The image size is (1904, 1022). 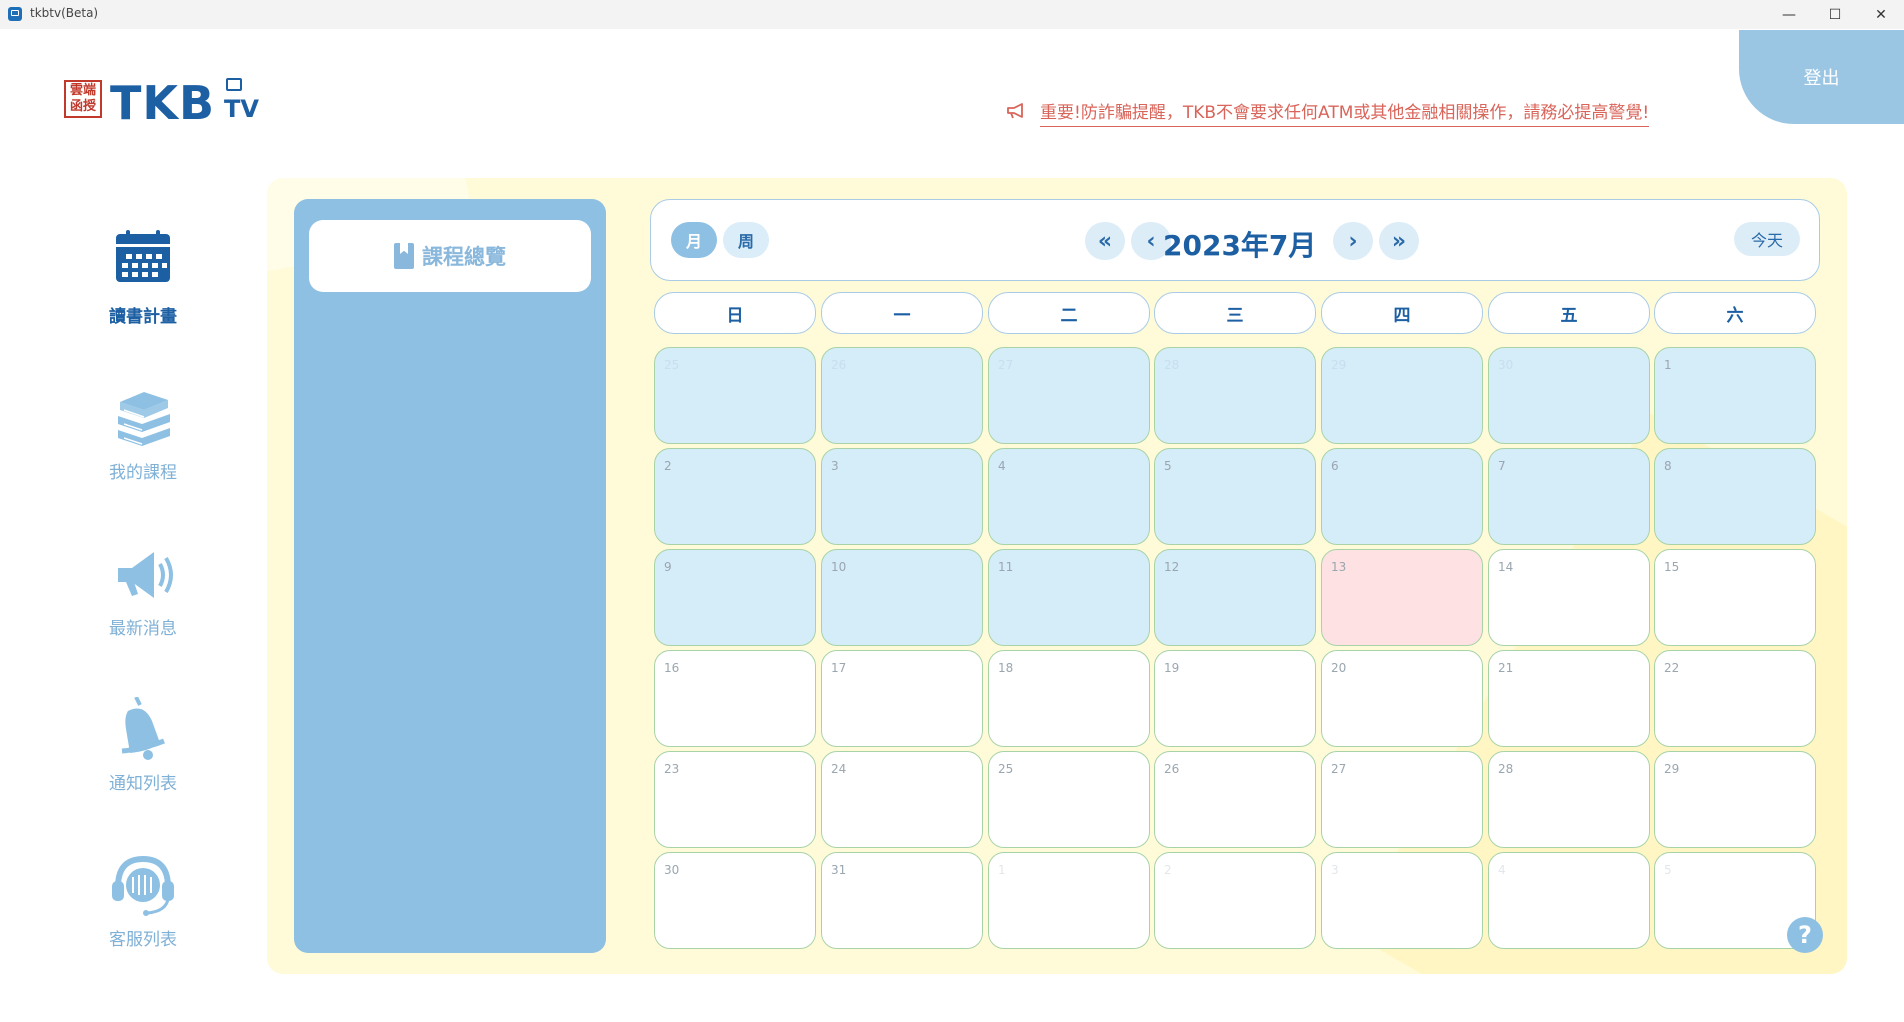 I want to click on day-number: 6, so click(x=1335, y=466).